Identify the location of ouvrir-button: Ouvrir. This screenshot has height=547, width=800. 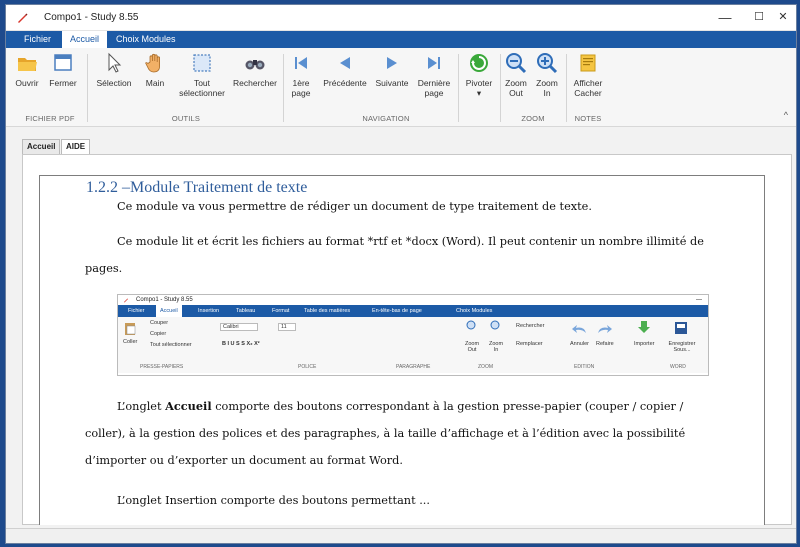
(27, 70).